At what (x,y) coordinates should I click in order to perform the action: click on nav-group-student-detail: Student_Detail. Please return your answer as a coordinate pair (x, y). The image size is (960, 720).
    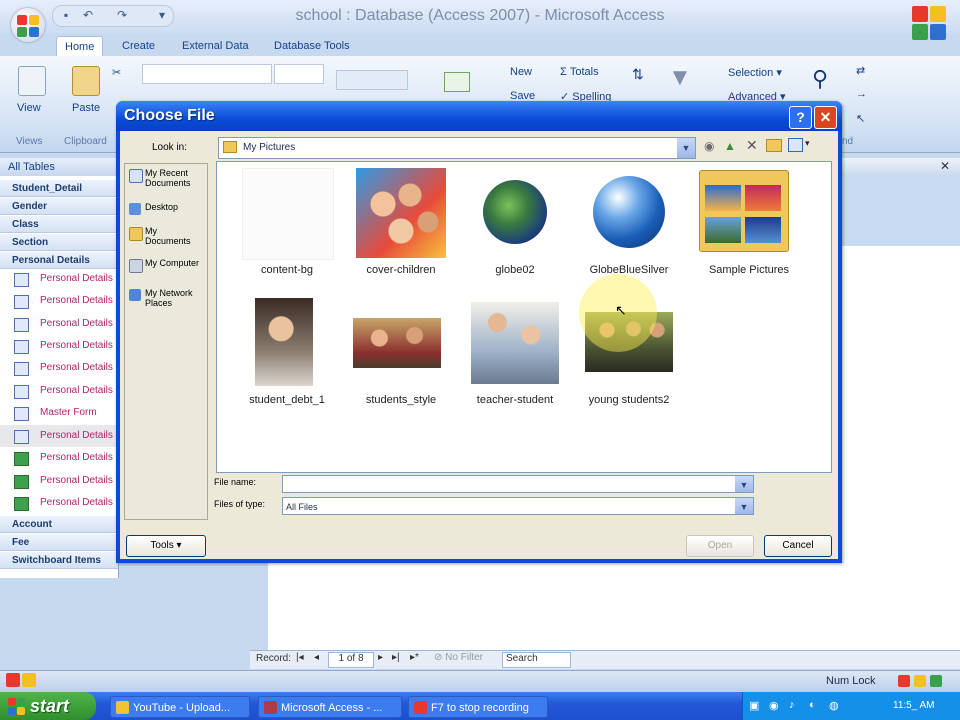
    Looking at the image, I should click on (59, 188).